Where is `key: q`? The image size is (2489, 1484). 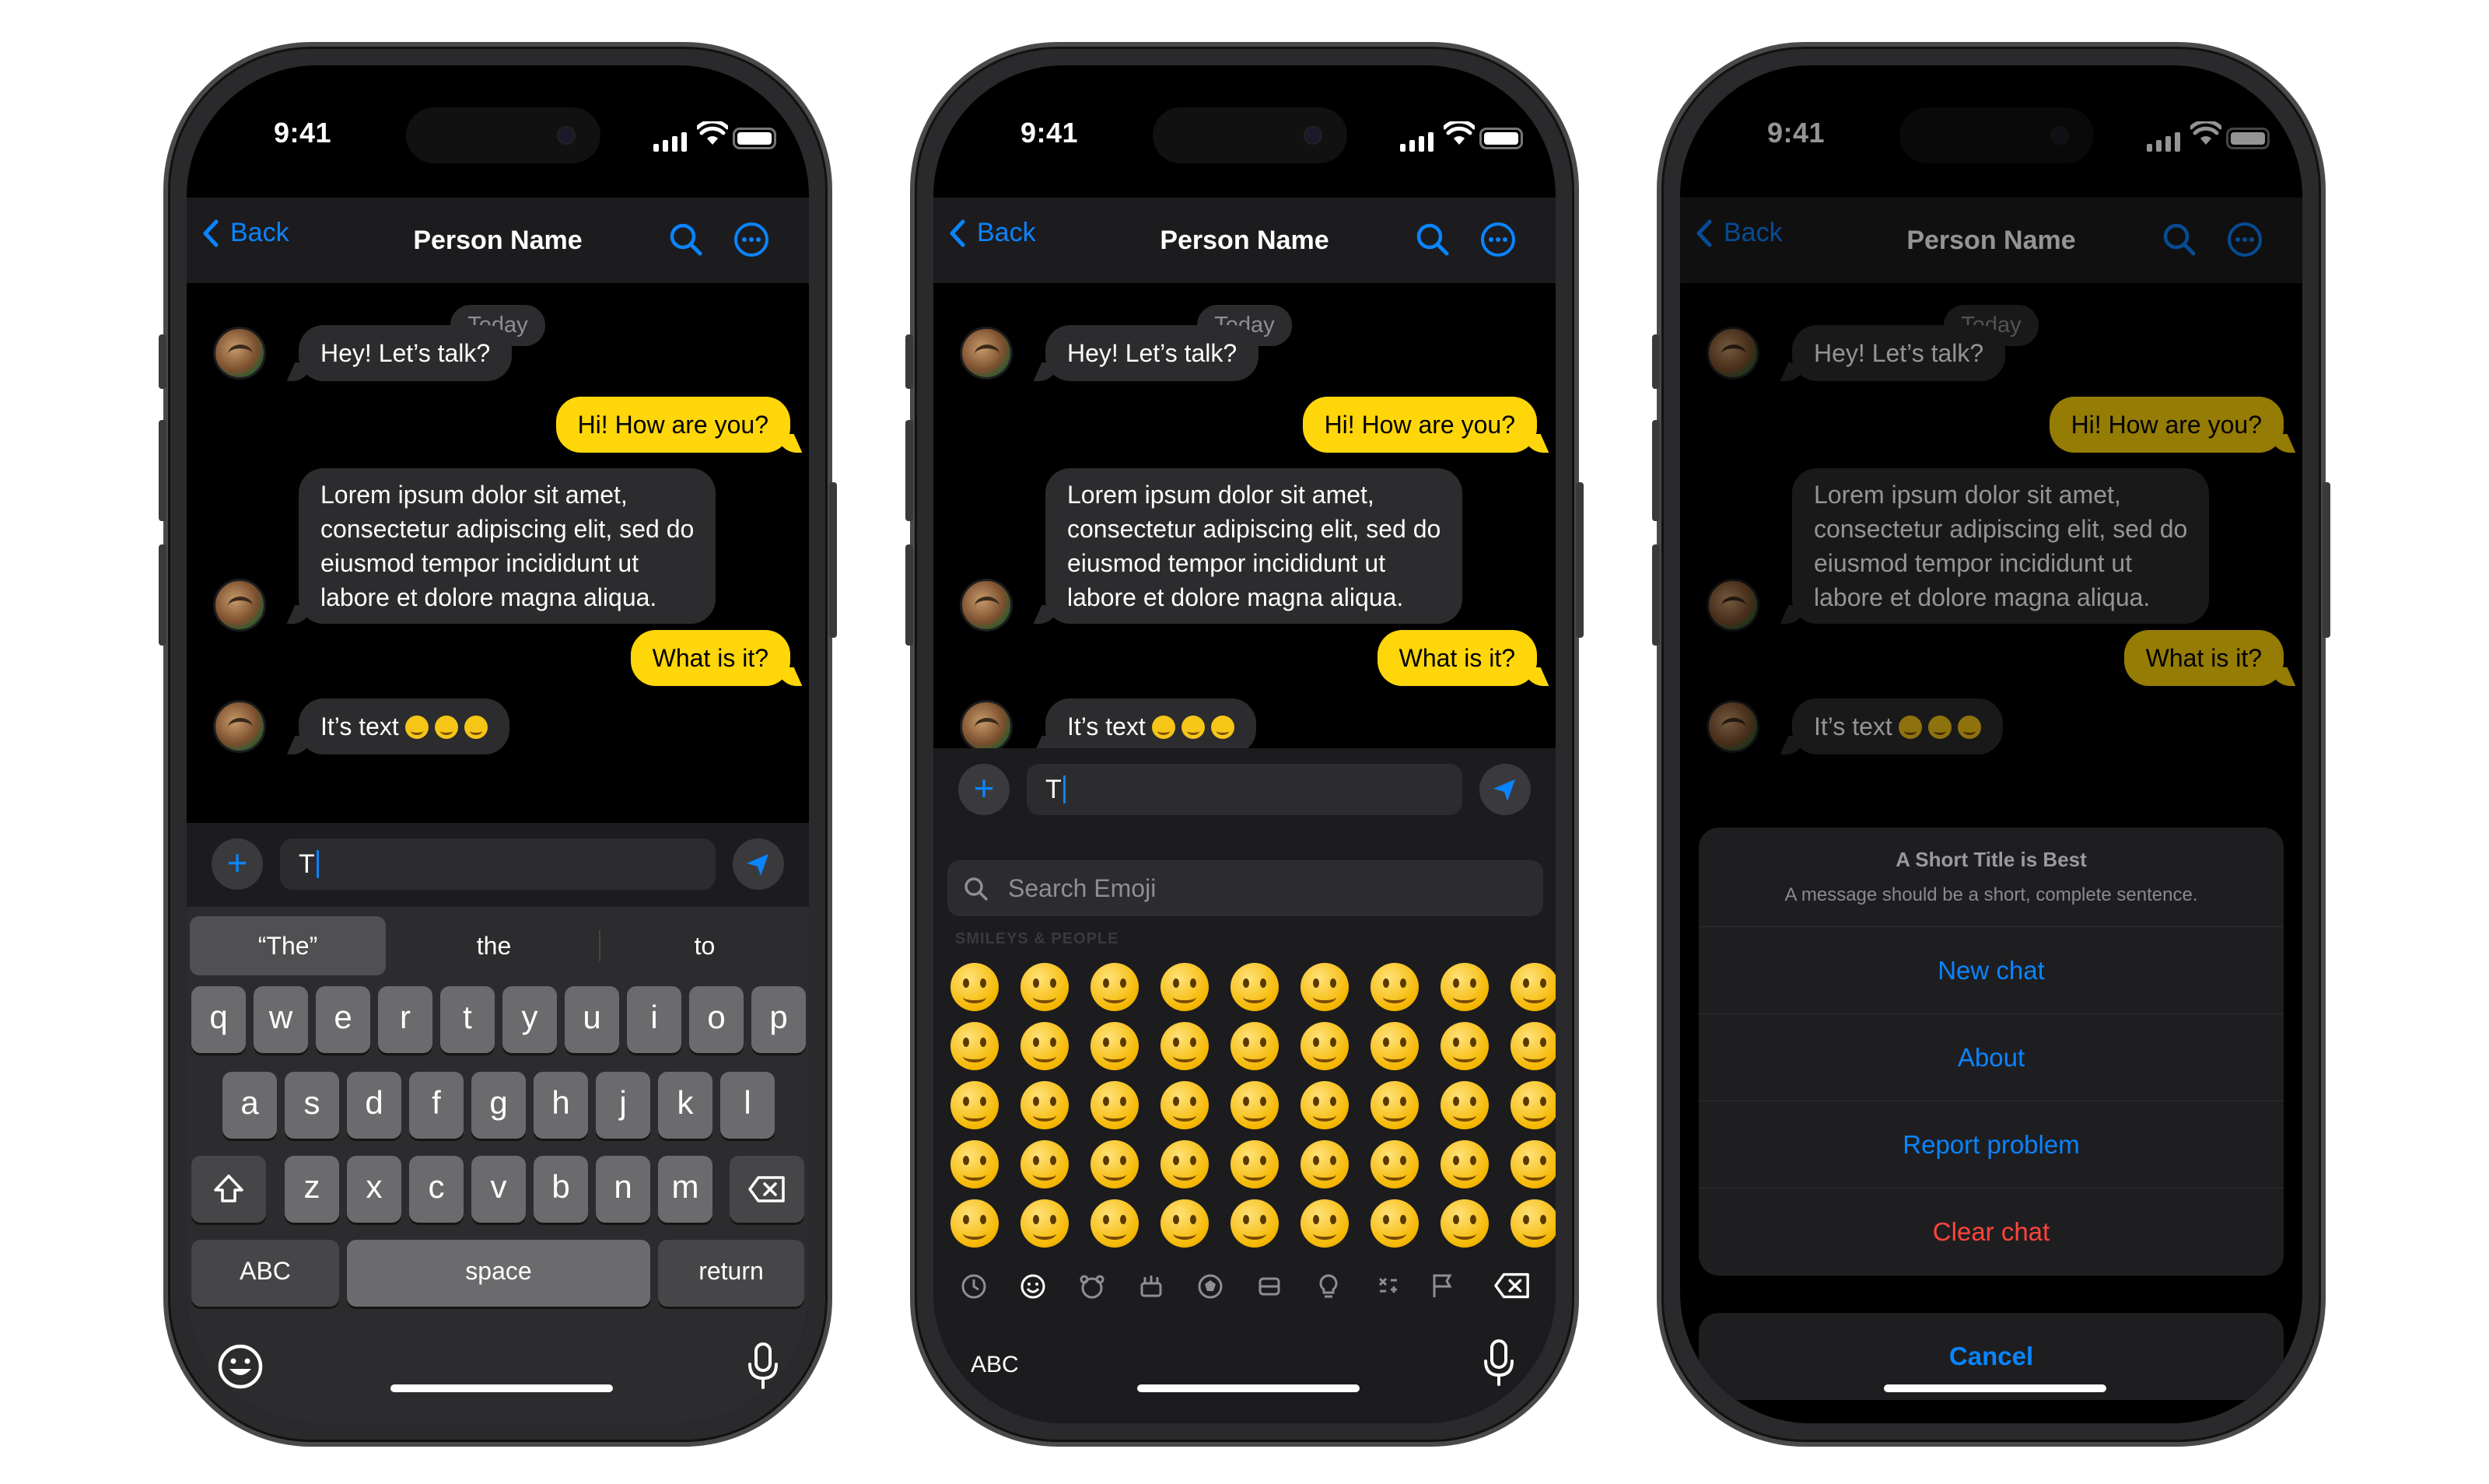
key: q is located at coordinates (218, 1020).